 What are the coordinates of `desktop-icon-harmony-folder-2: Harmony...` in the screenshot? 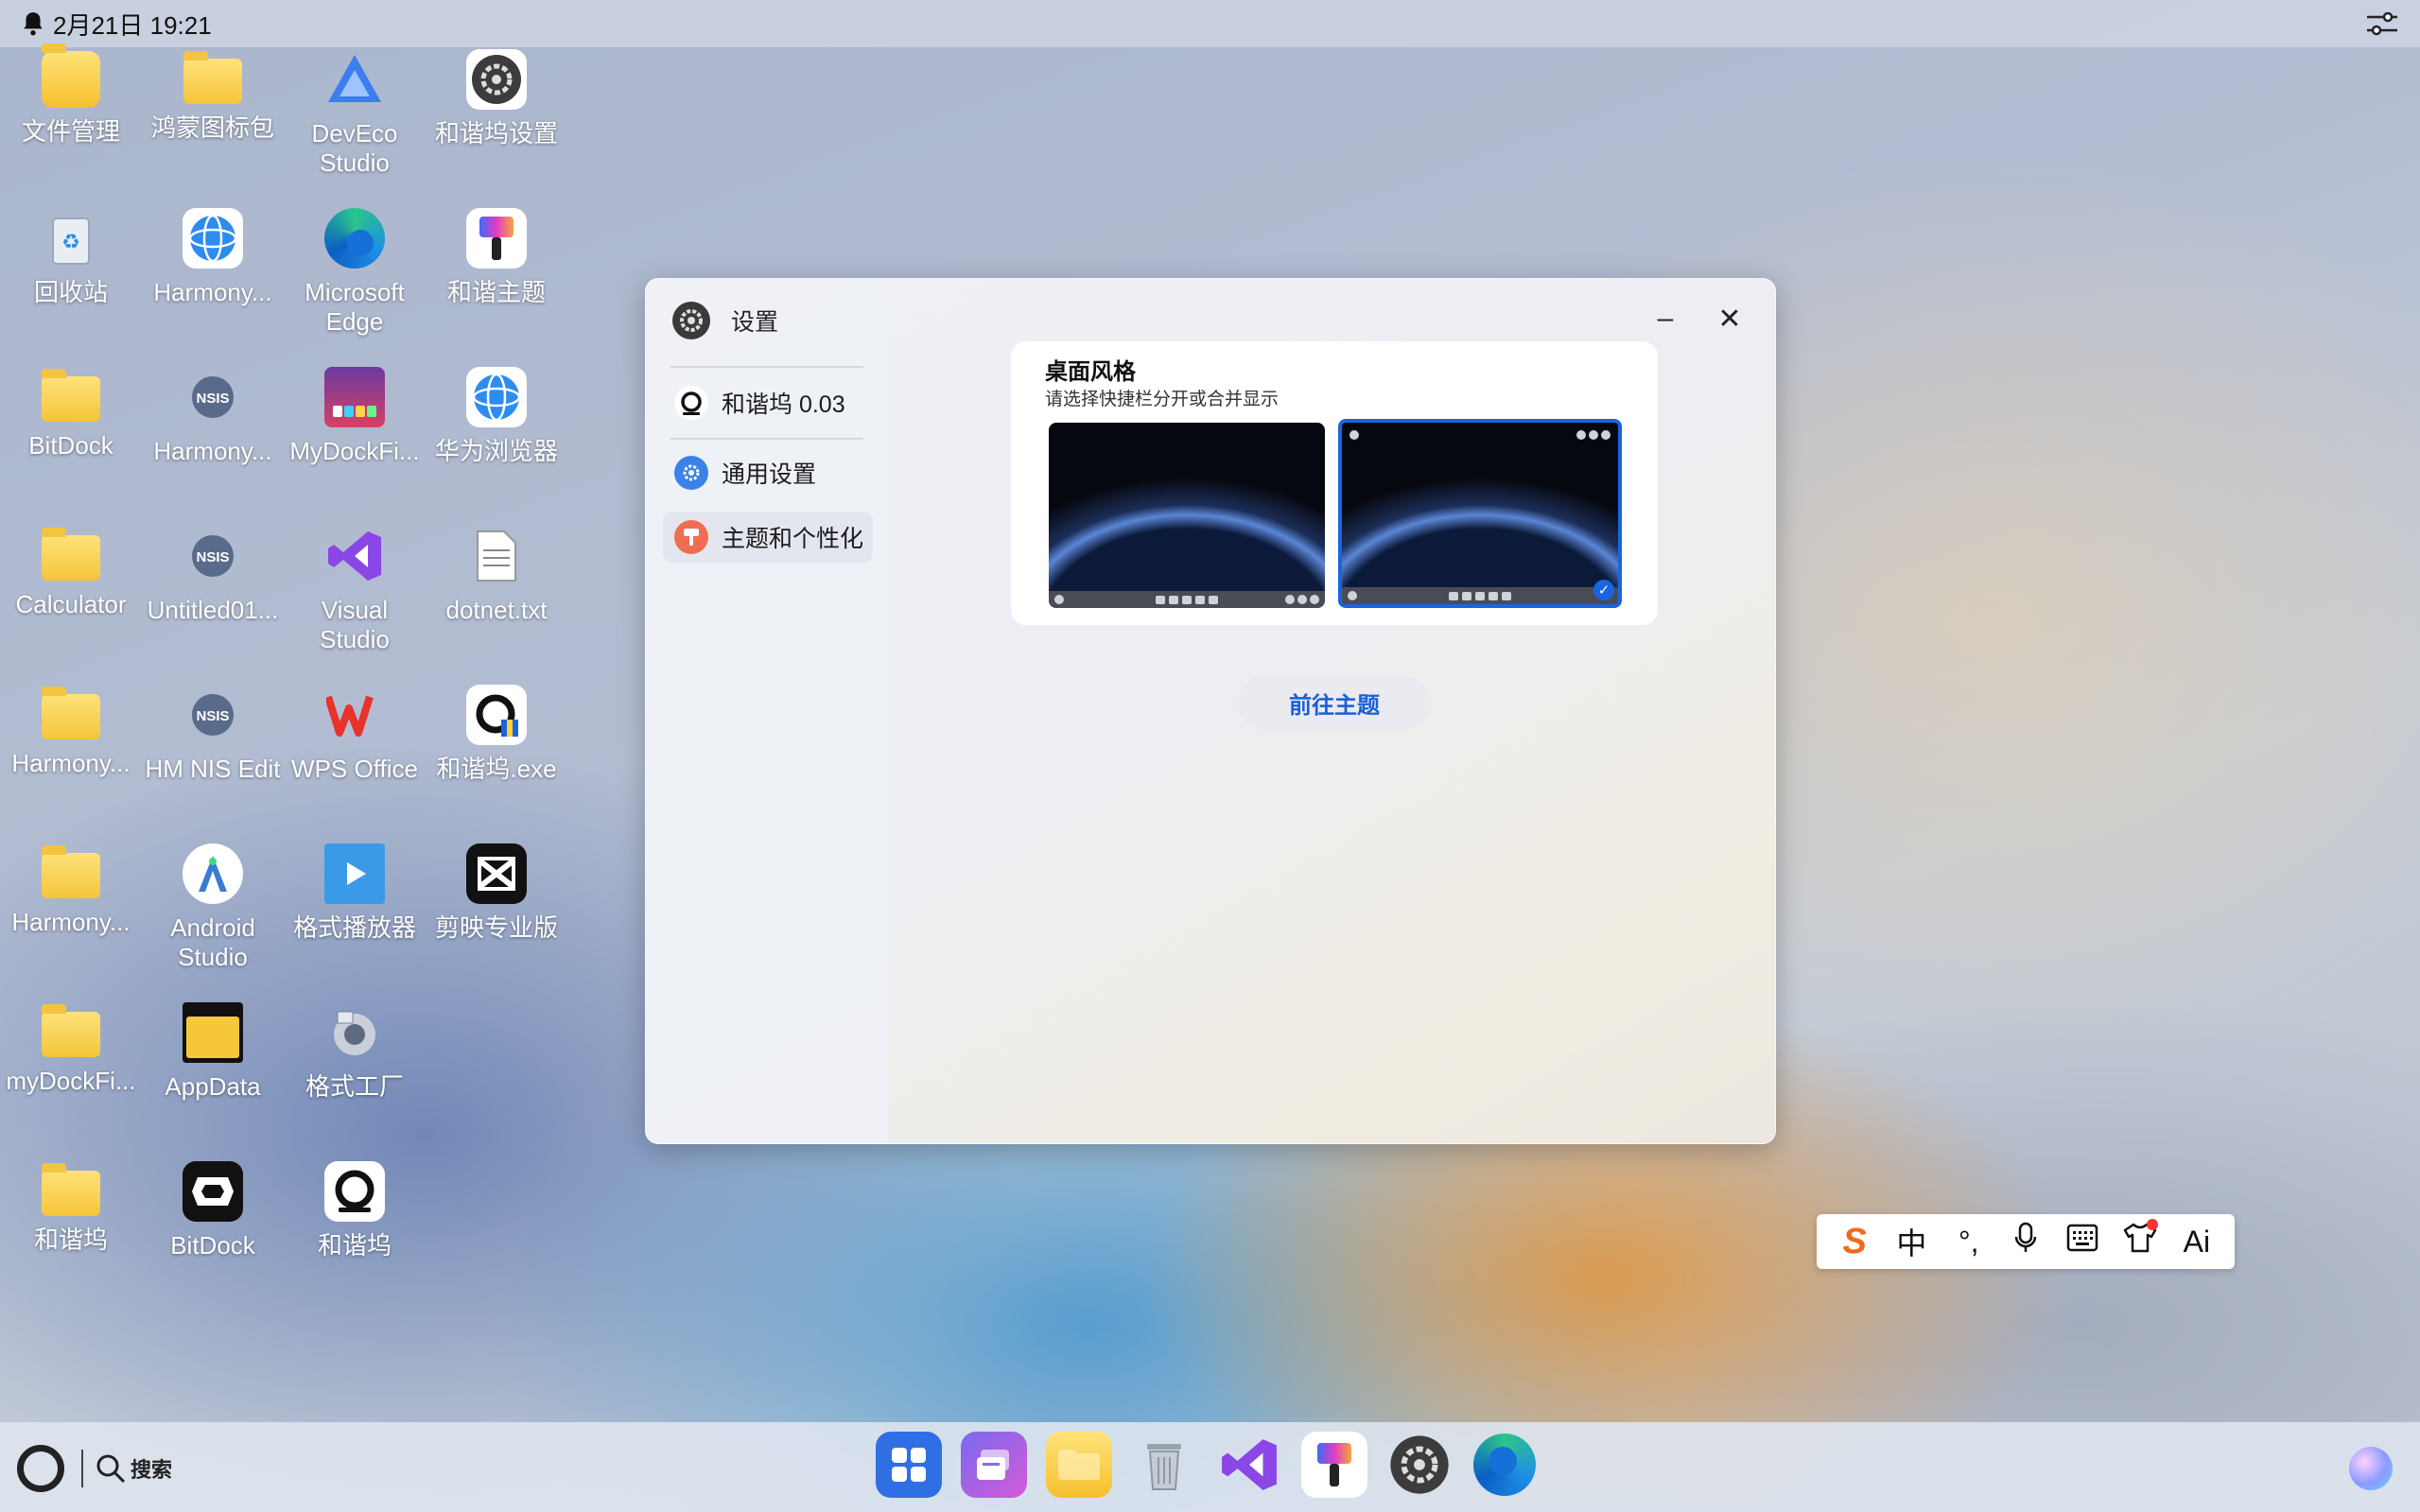 It's located at (71, 919).